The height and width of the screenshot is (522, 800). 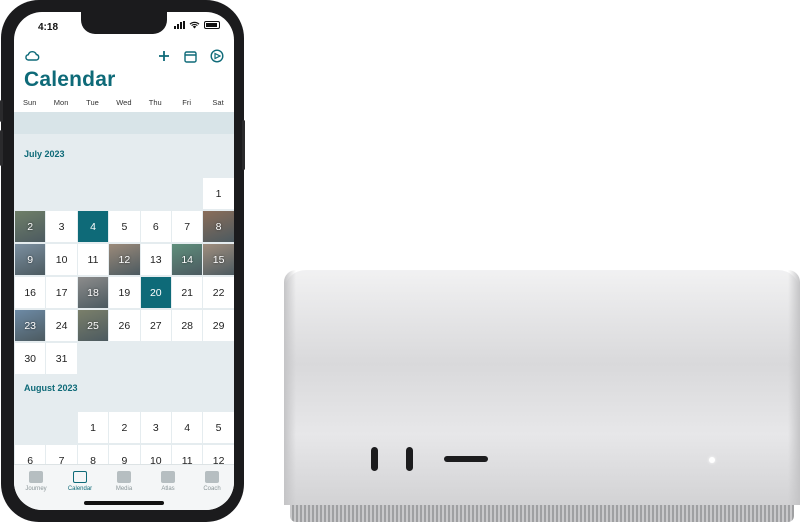 I want to click on month-header: July 2023, so click(x=44, y=154).